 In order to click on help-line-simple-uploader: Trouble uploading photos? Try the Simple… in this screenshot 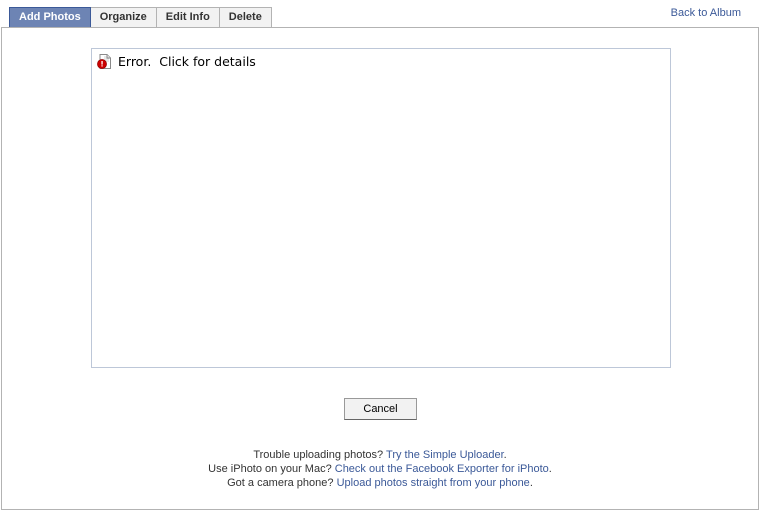, I will do `click(380, 455)`.